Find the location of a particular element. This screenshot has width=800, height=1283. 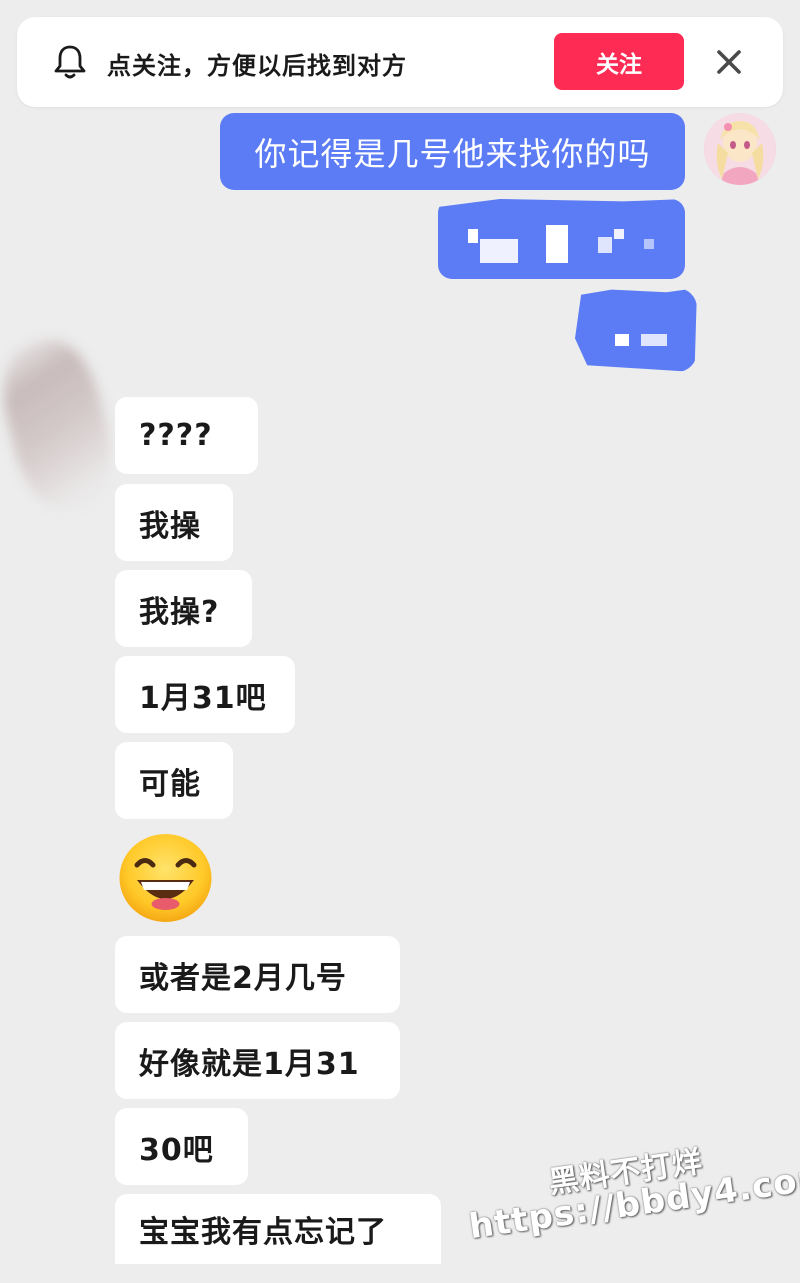

avatar-image is located at coordinates (740, 149).